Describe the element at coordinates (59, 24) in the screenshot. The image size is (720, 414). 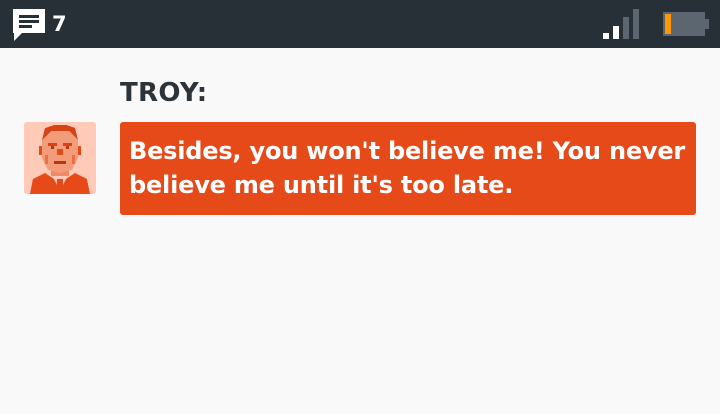
I see `message-count: 7` at that location.